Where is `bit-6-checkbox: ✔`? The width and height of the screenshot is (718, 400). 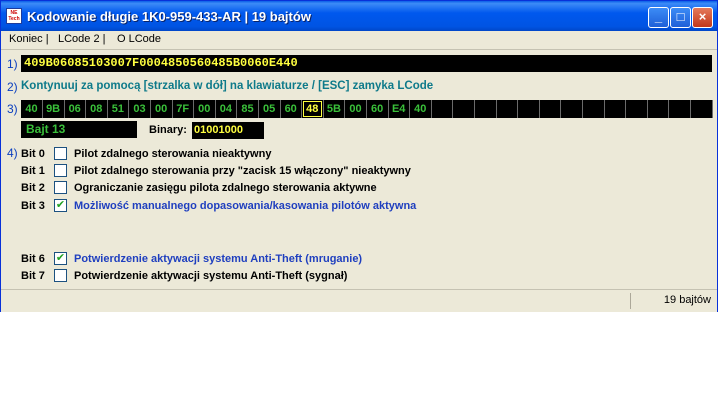 bit-6-checkbox: ✔ is located at coordinates (60, 258).